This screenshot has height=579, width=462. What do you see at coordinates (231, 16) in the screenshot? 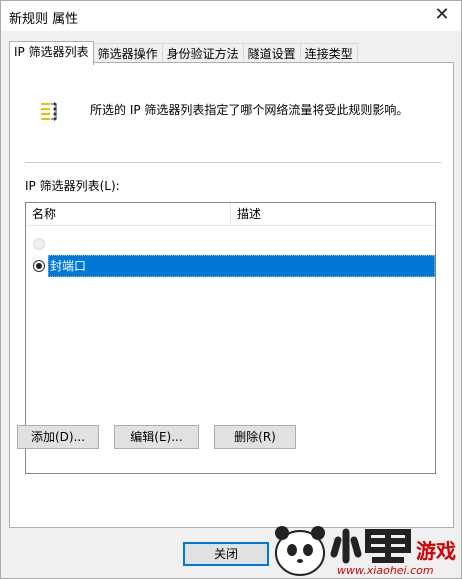
I see `title-bar: 新规则 属性 ✕` at bounding box center [231, 16].